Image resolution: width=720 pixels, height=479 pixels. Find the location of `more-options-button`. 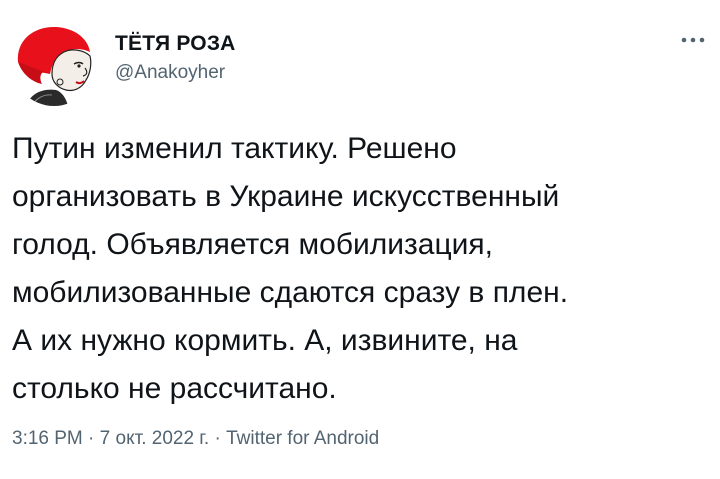

more-options-button is located at coordinates (693, 40).